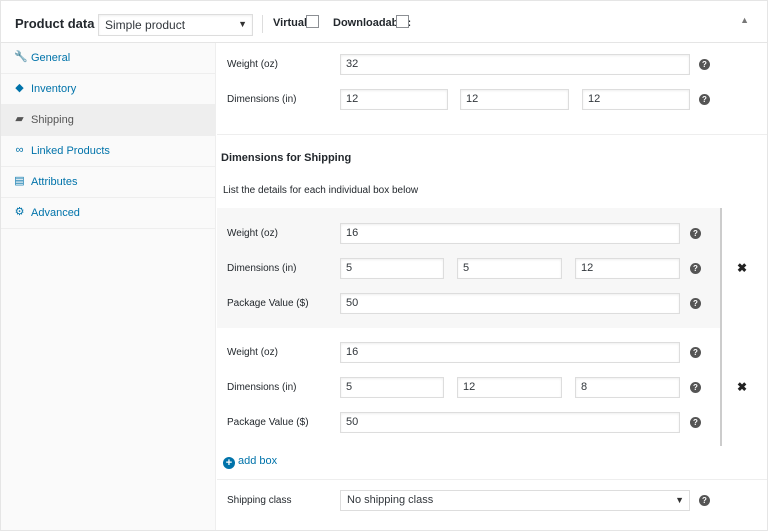 The image size is (768, 531). What do you see at coordinates (108, 213) in the screenshot?
I see `tab-advanced: ⚙ Advanced` at bounding box center [108, 213].